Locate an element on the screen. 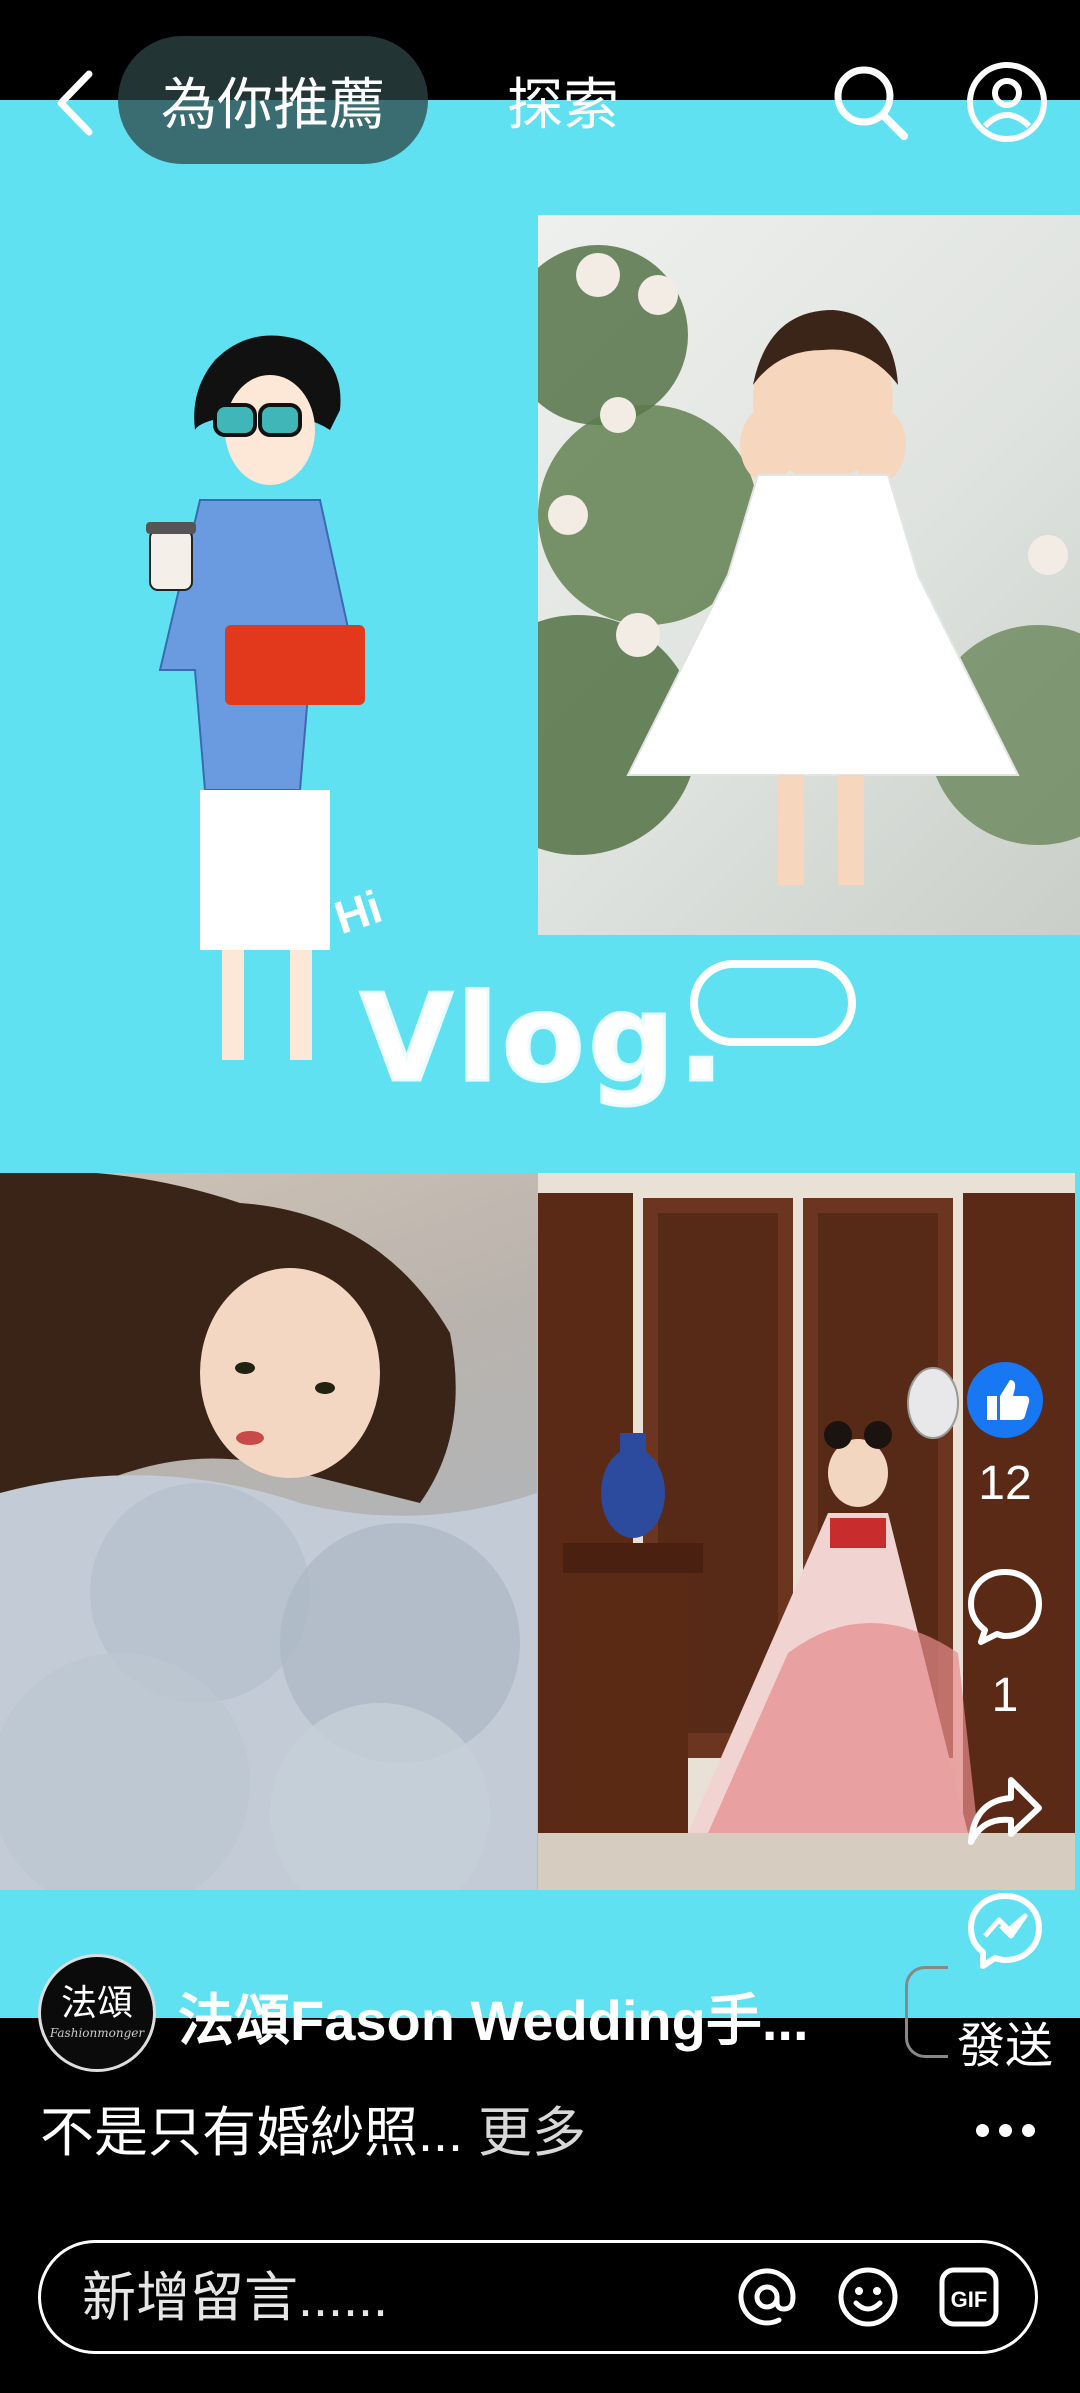 The height and width of the screenshot is (2393, 1080). emoji-button is located at coordinates (868, 2297).